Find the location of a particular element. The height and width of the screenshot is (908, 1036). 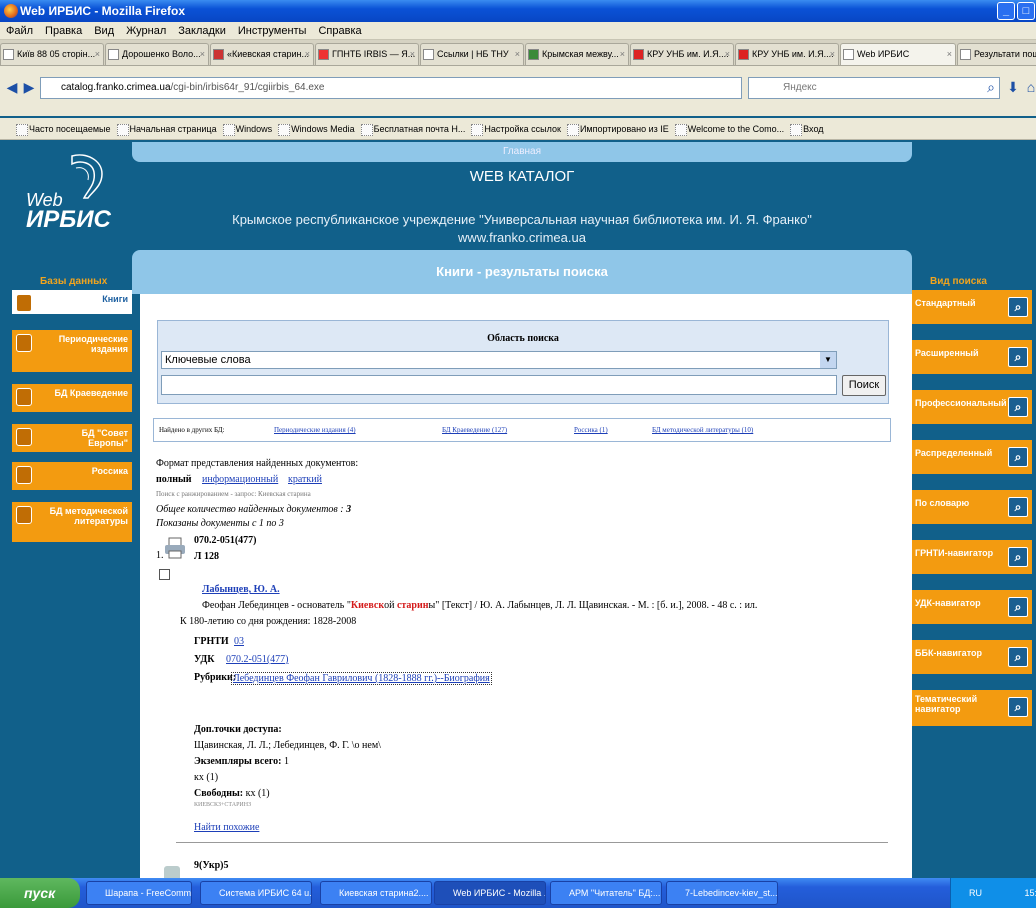

search-type-udk: УДК-навигатор ⌕ is located at coordinates (972, 607).